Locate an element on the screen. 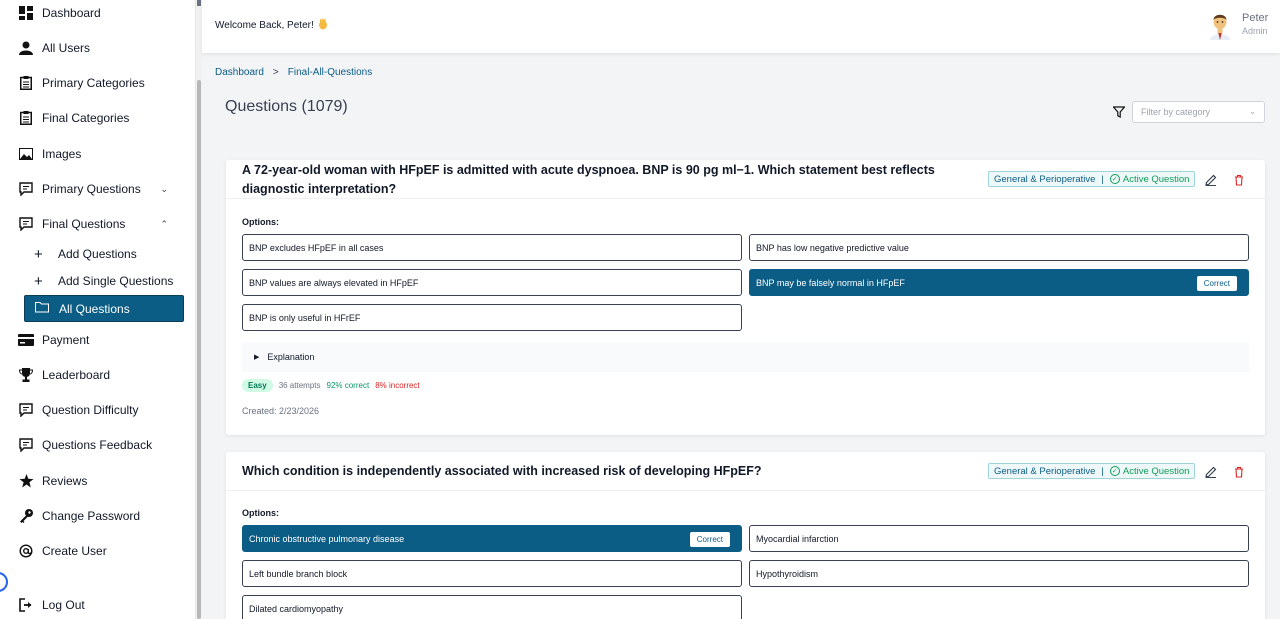 The height and width of the screenshot is (619, 1280). sidebar-item-label: Final Questions is located at coordinates (84, 224).